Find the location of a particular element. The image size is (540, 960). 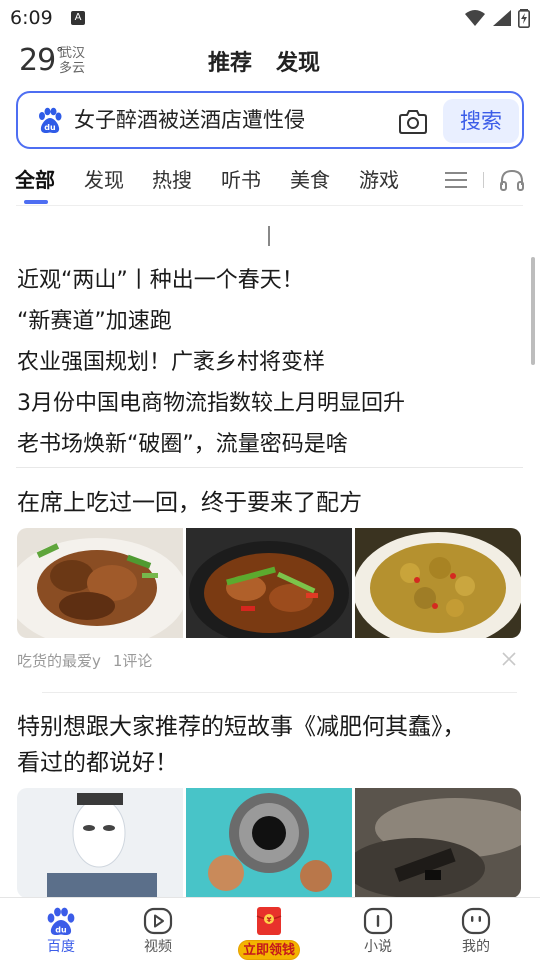

hot-news-item: “新赛道”加速跑 is located at coordinates (267, 324).